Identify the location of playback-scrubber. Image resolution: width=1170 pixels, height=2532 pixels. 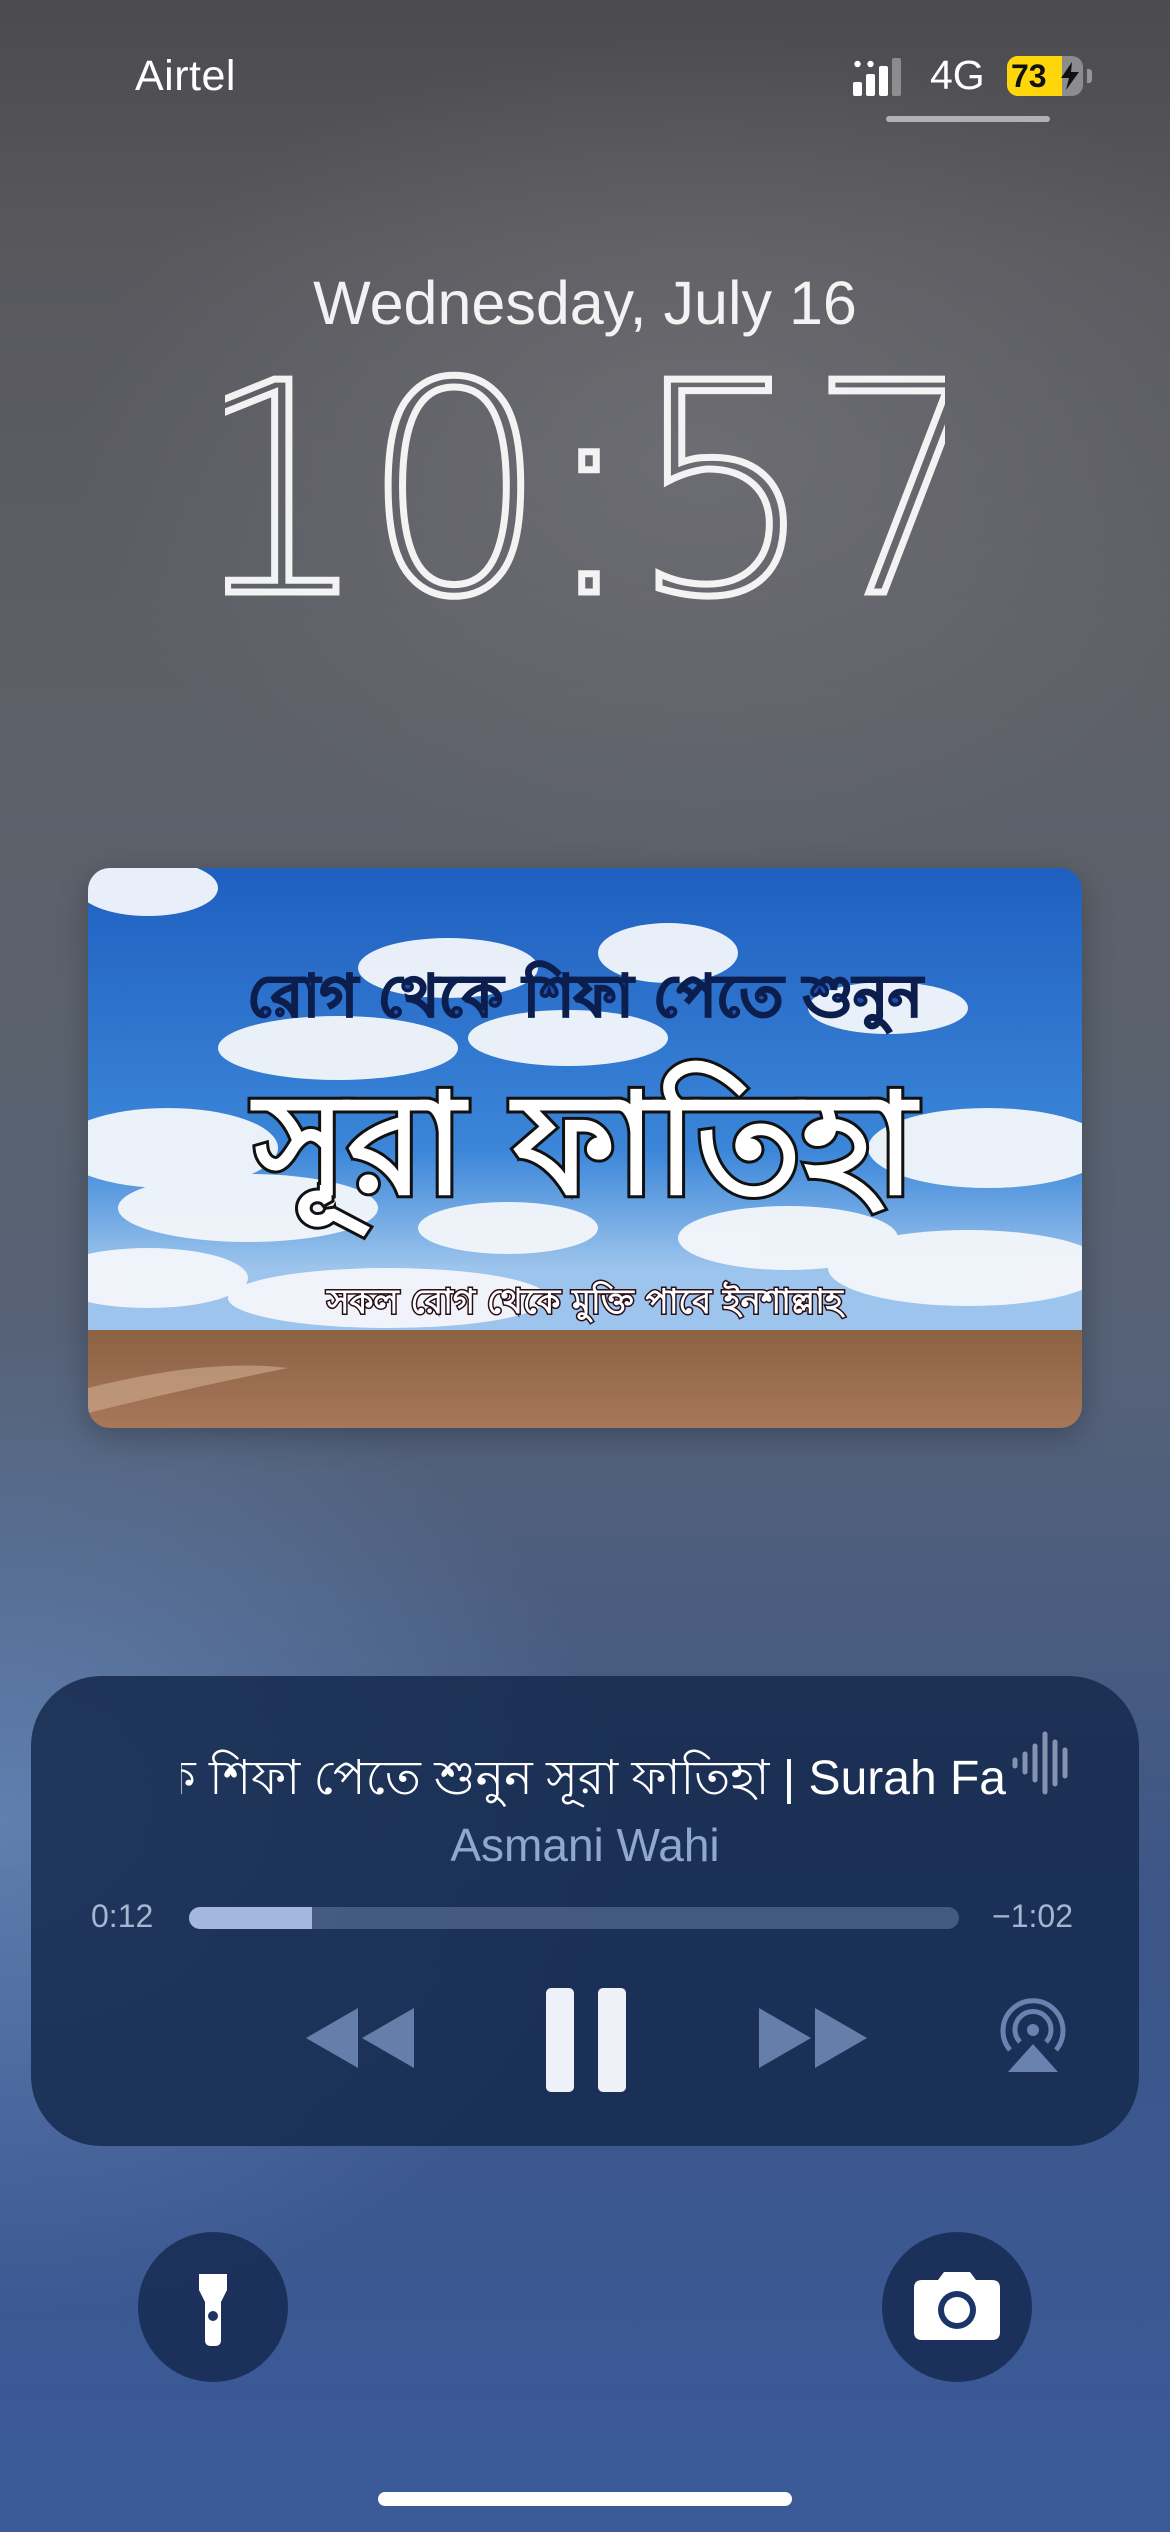
(574, 1918).